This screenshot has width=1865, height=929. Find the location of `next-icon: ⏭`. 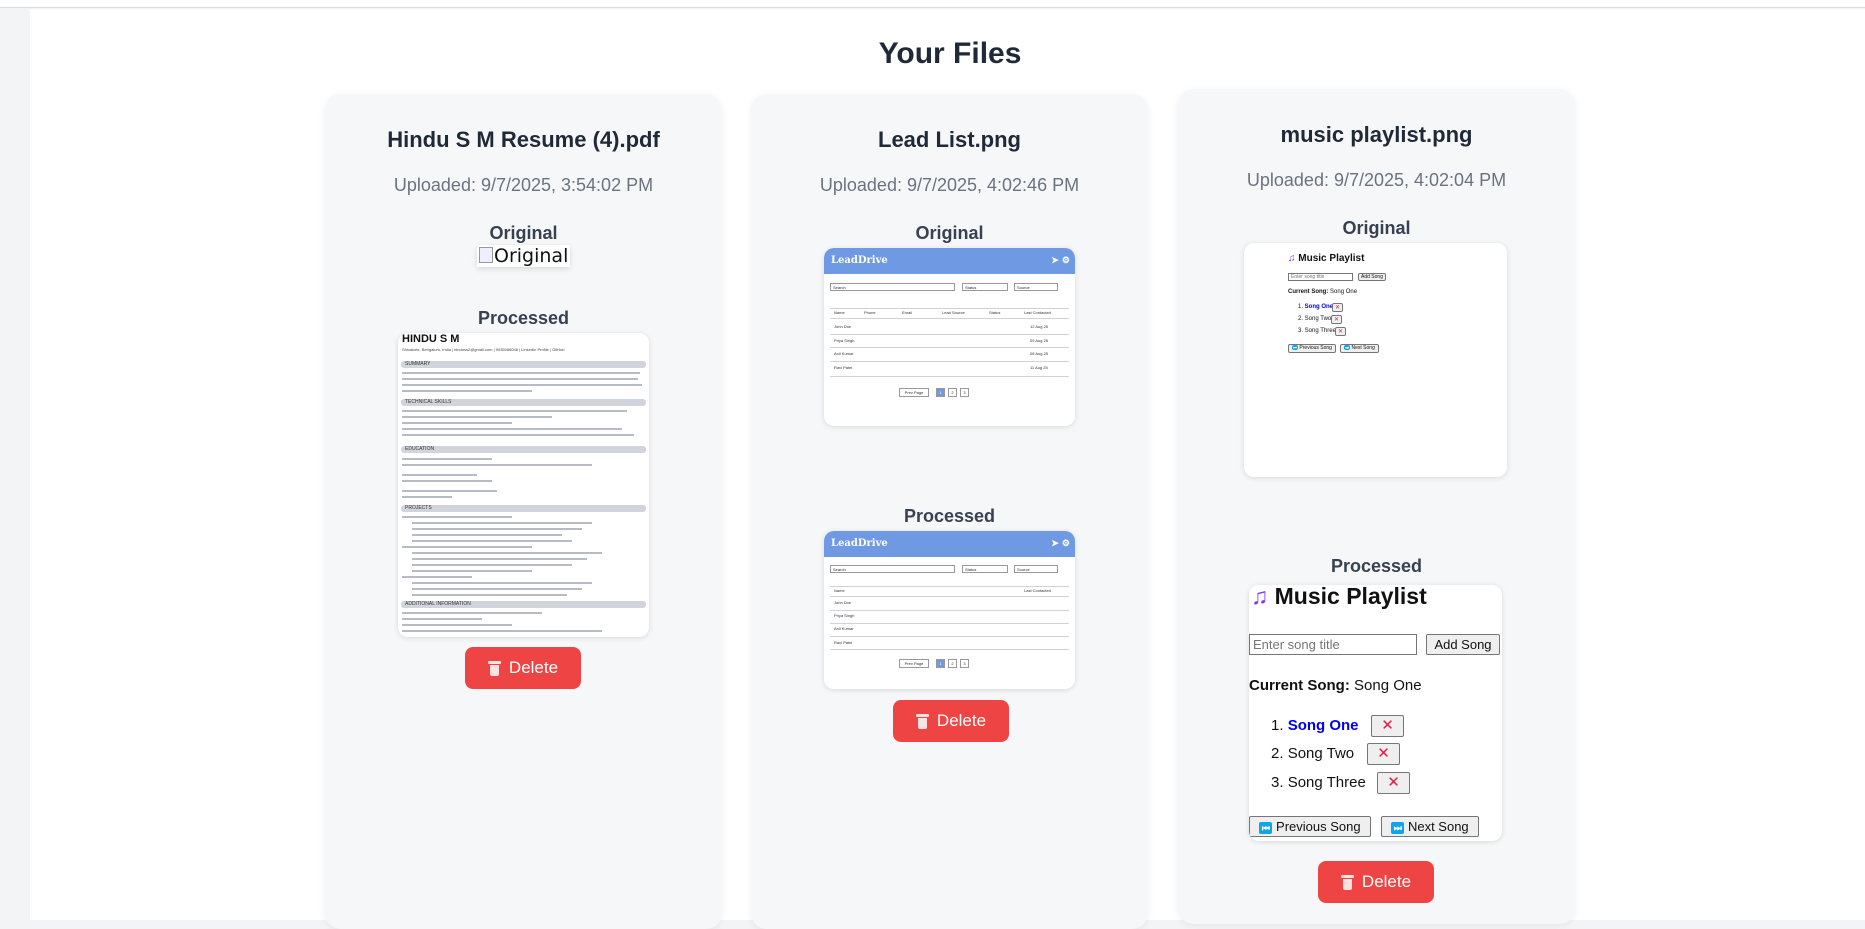

next-icon: ⏭ is located at coordinates (1398, 828).